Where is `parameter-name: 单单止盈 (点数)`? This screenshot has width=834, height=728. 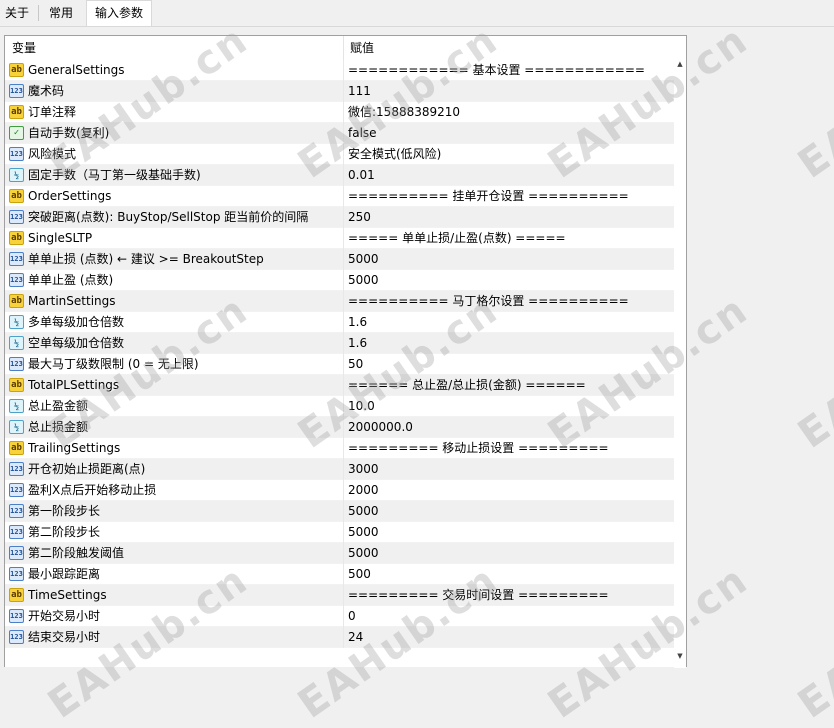 parameter-name: 单单止盈 (点数) is located at coordinates (71, 280).